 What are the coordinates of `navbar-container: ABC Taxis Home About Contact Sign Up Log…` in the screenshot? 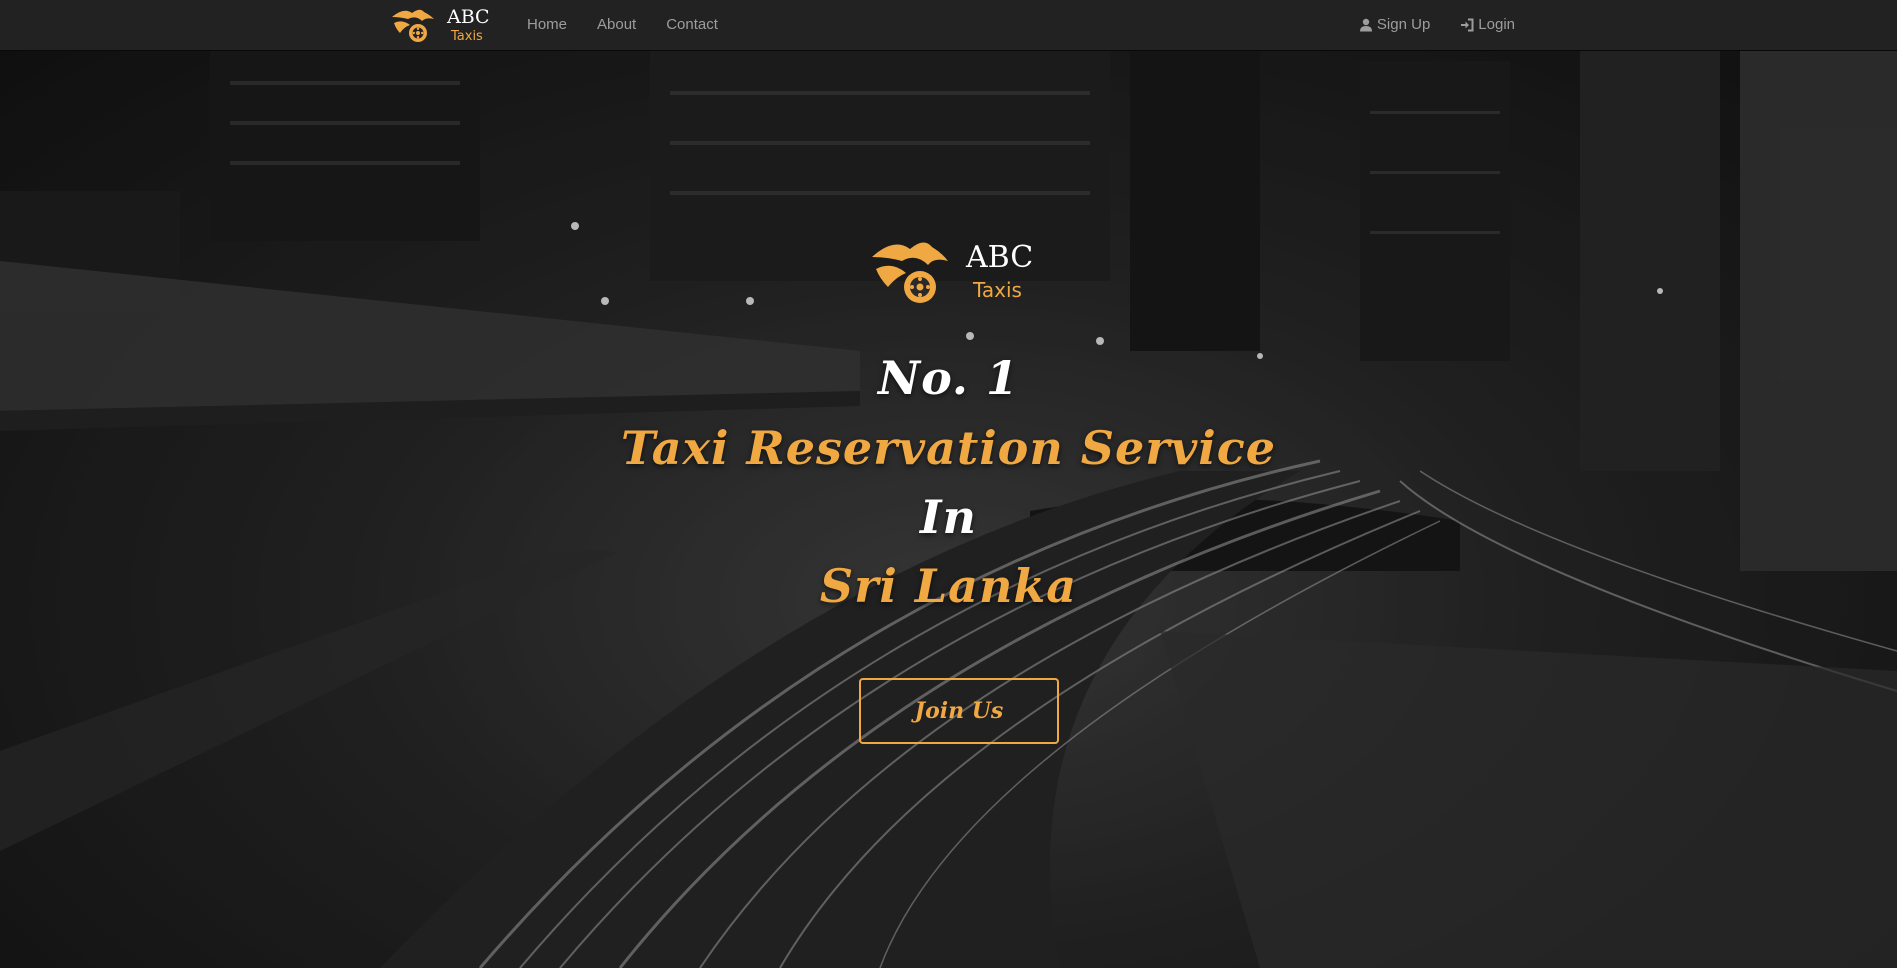 It's located at (960, 25).